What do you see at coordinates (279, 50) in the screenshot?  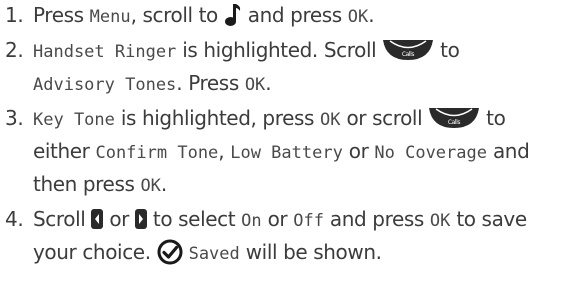 I see `step-text: is highlighted. Scroll` at bounding box center [279, 50].